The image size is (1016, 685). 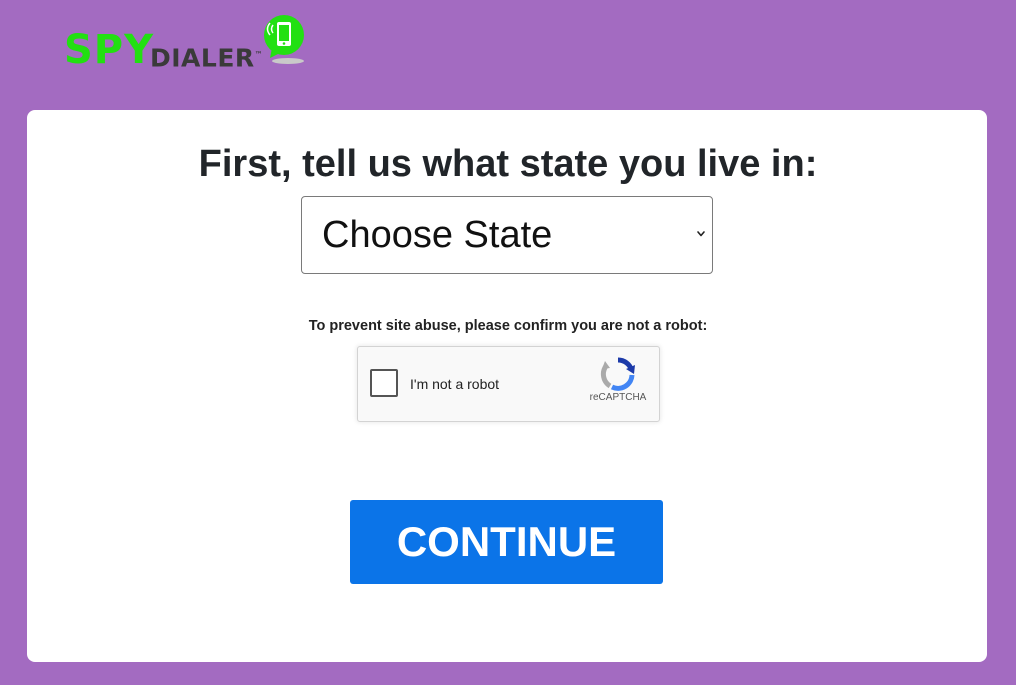 I want to click on continue-button: CONTINUE, so click(x=506, y=542).